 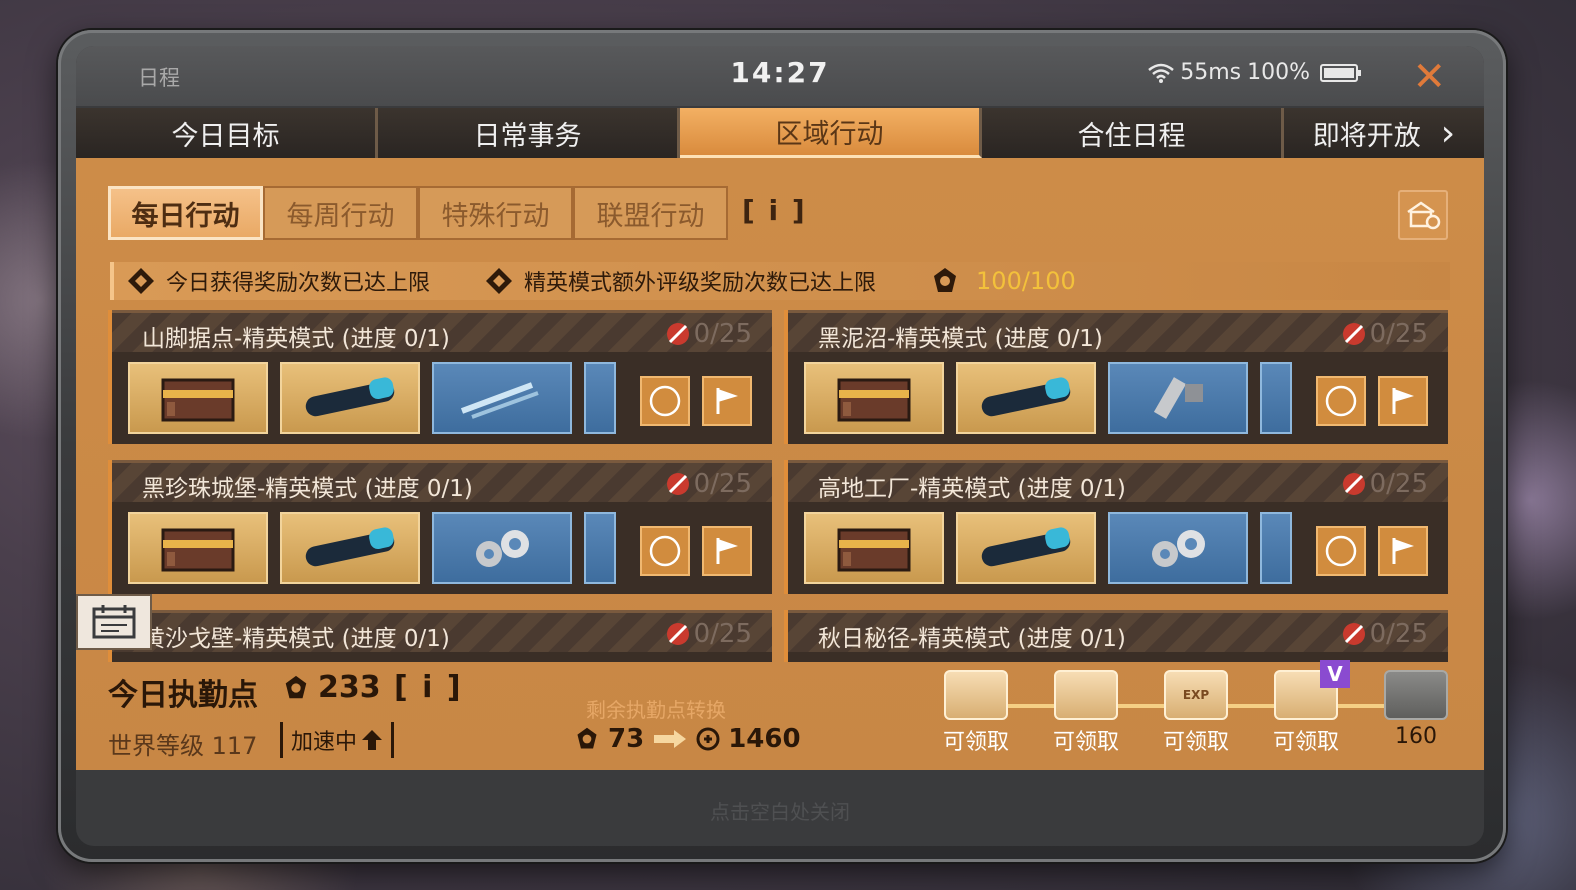 I want to click on mission-card: 黑珍珠城堡-精英模式 (进度 0/1) 0/25, so click(x=440, y=527).